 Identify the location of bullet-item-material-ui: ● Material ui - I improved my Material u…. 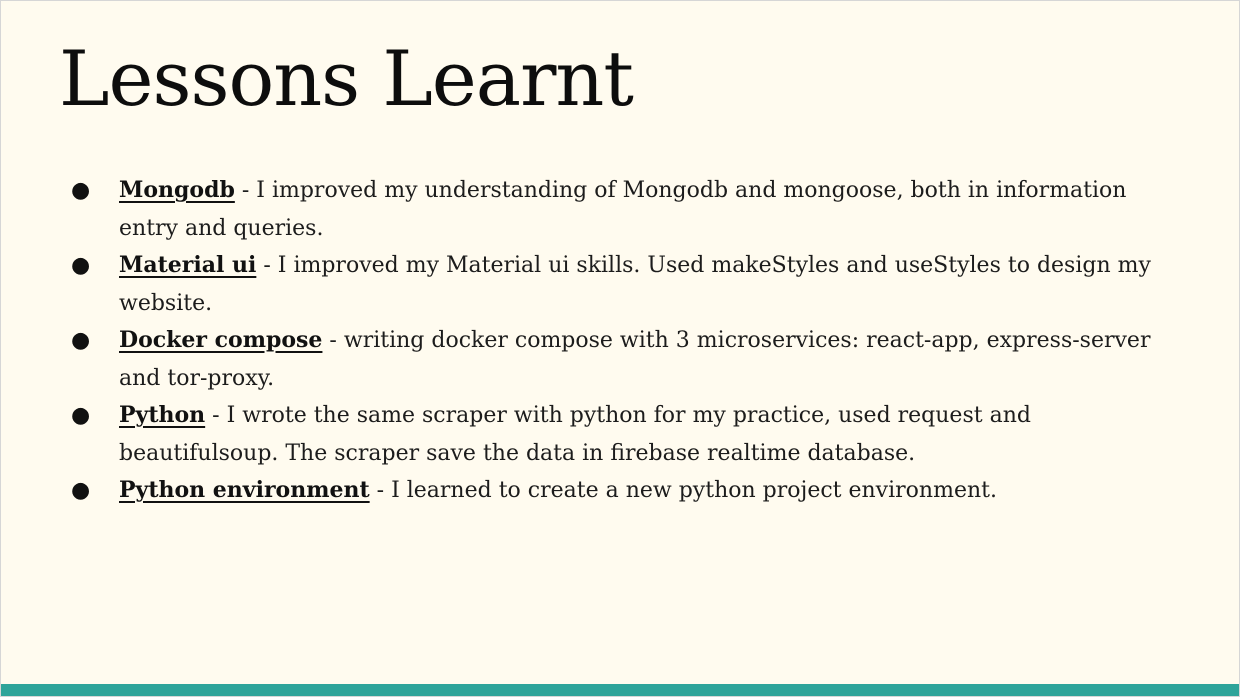
(626, 284).